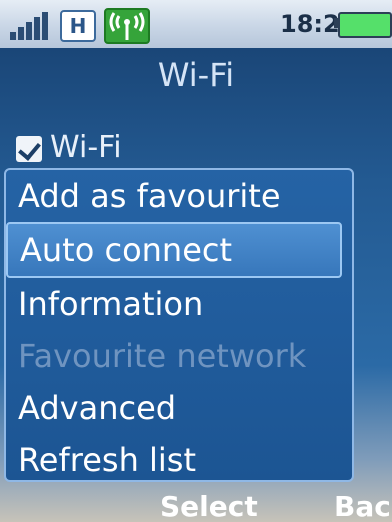 Image resolution: width=392 pixels, height=522 pixels. Describe the element at coordinates (29, 148) in the screenshot. I see `checkbox-checked-icon` at that location.